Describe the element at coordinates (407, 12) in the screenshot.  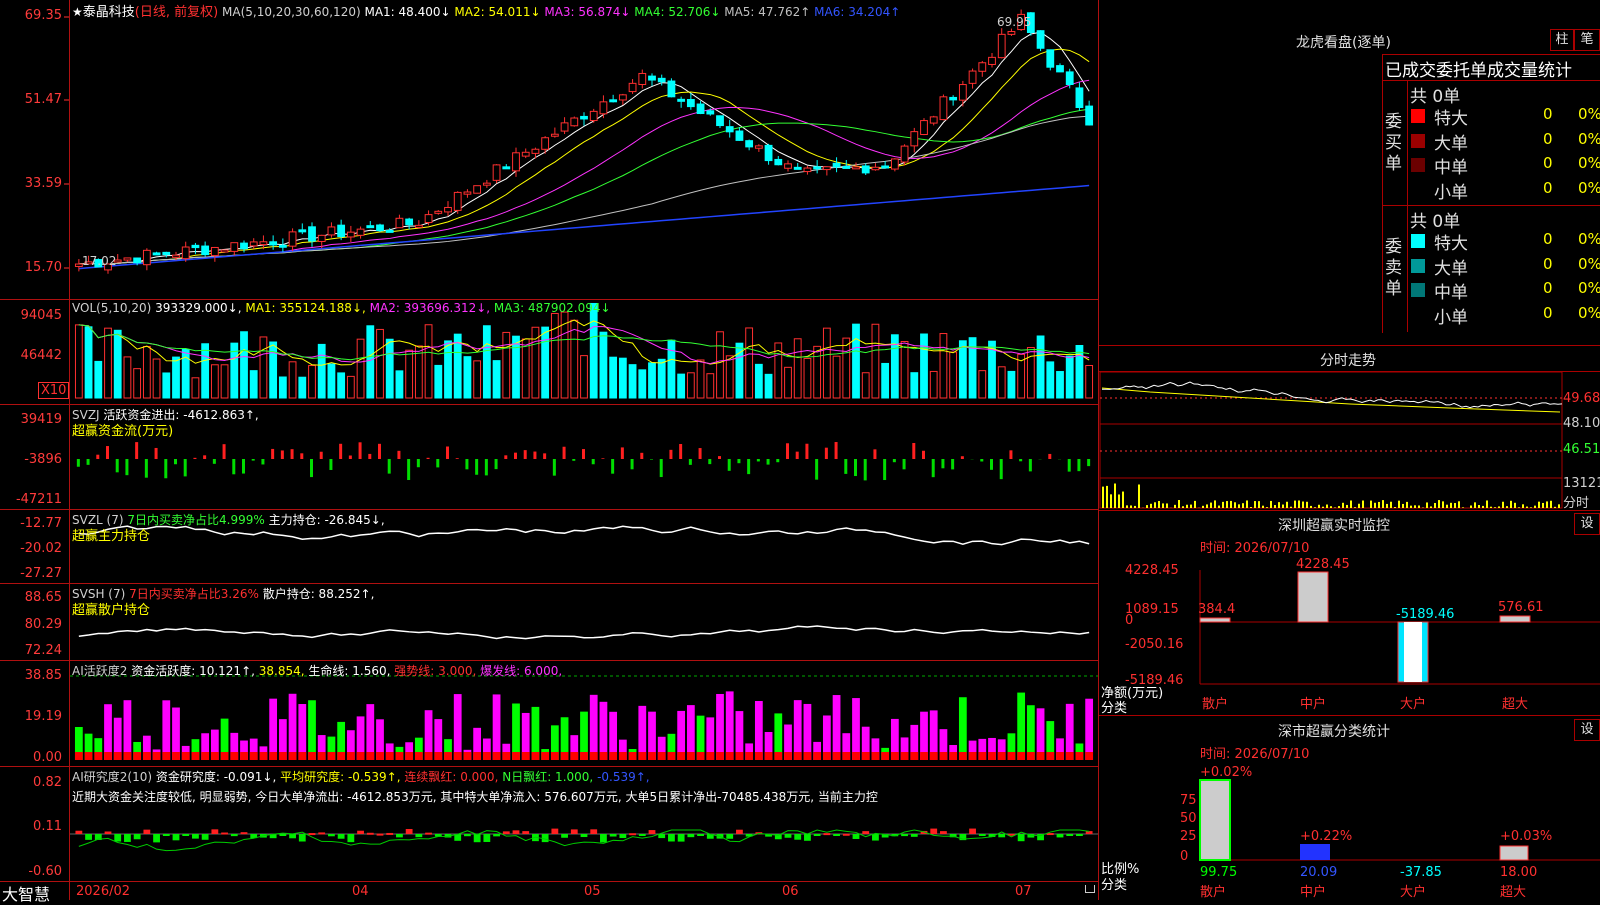
I see `ma1-value: MA1: 48.400↓` at that location.